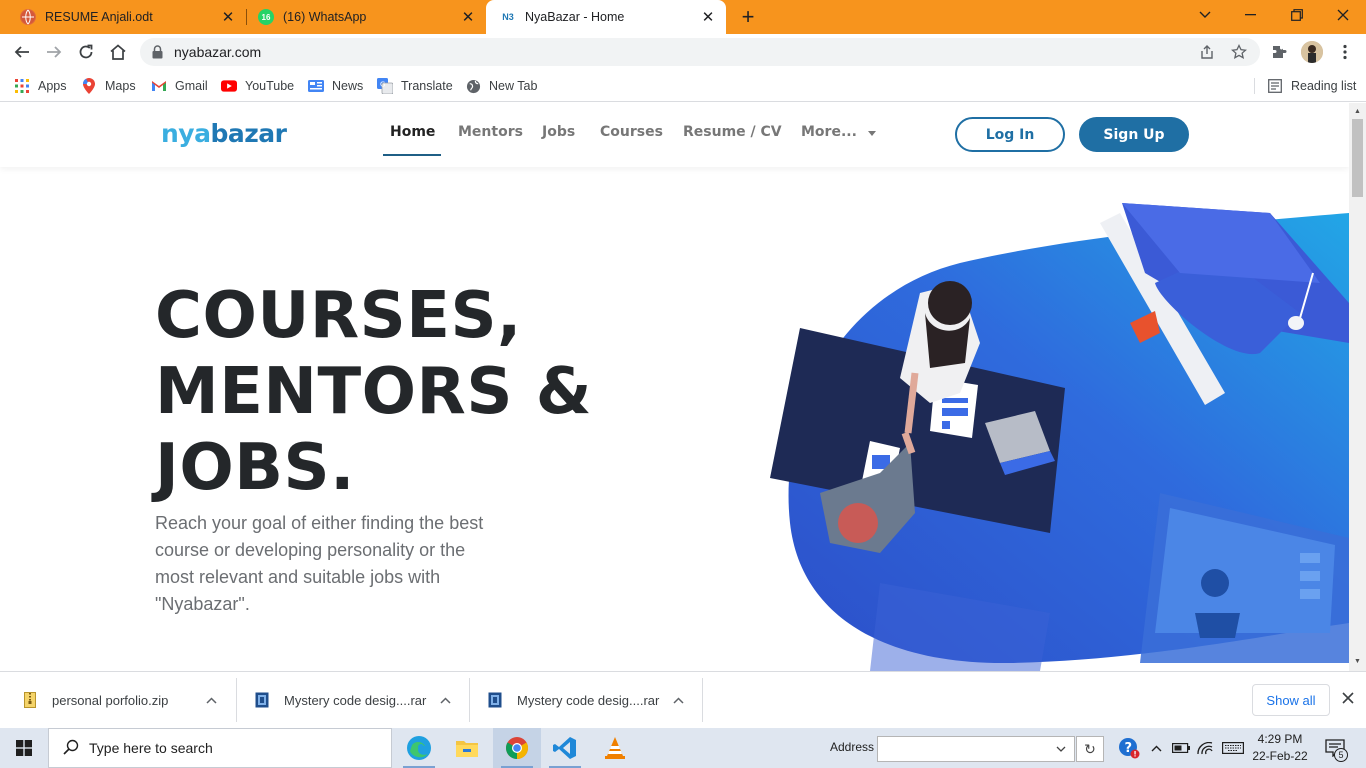  What do you see at coordinates (976, 749) in the screenshot?
I see `address-toolbar-input` at bounding box center [976, 749].